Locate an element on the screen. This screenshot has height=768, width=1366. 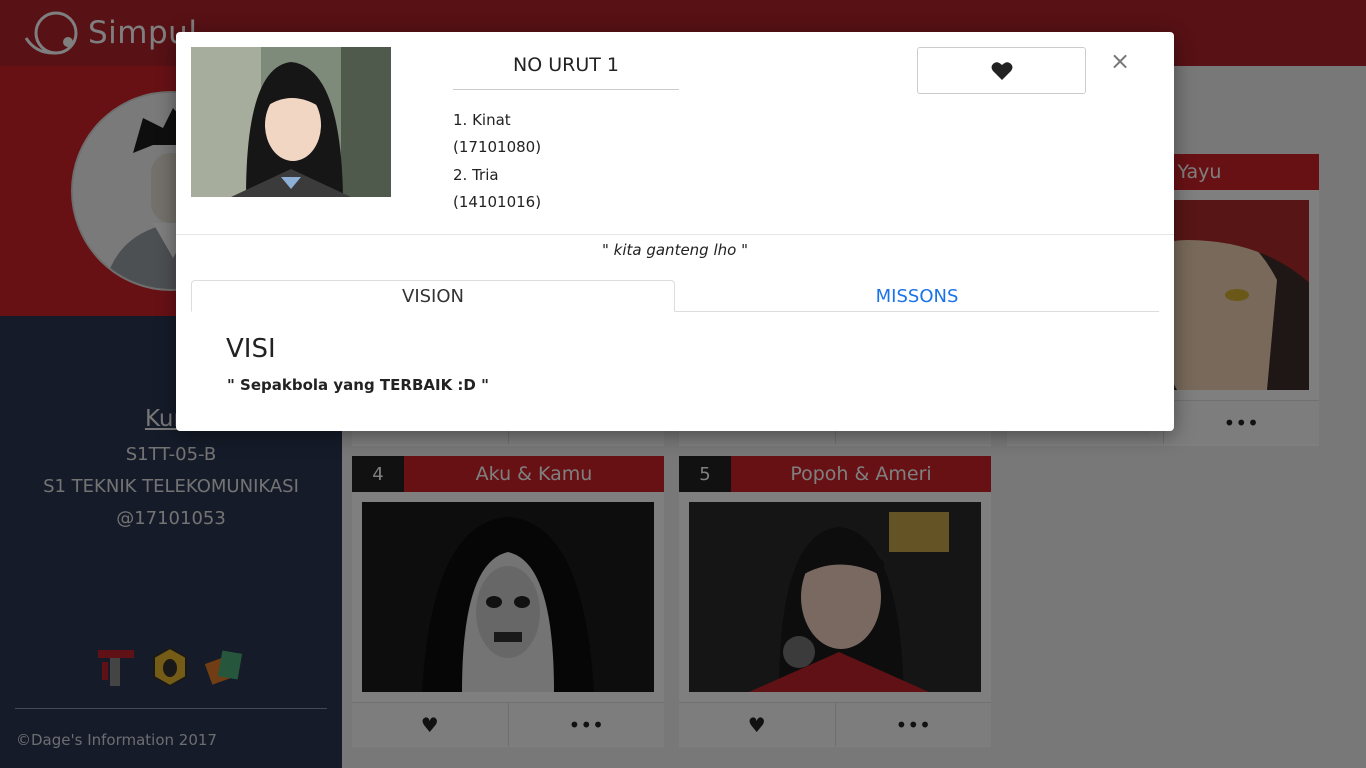
vote-like-button is located at coordinates (1001, 70).